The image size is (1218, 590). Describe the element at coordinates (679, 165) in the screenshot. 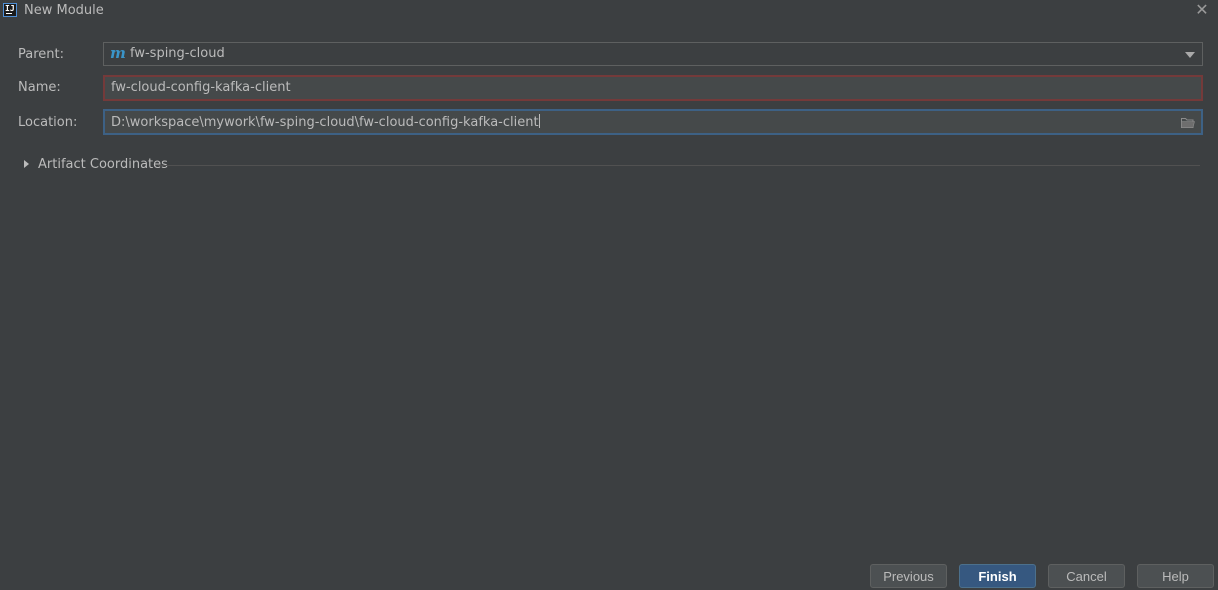

I see `section-divider` at that location.